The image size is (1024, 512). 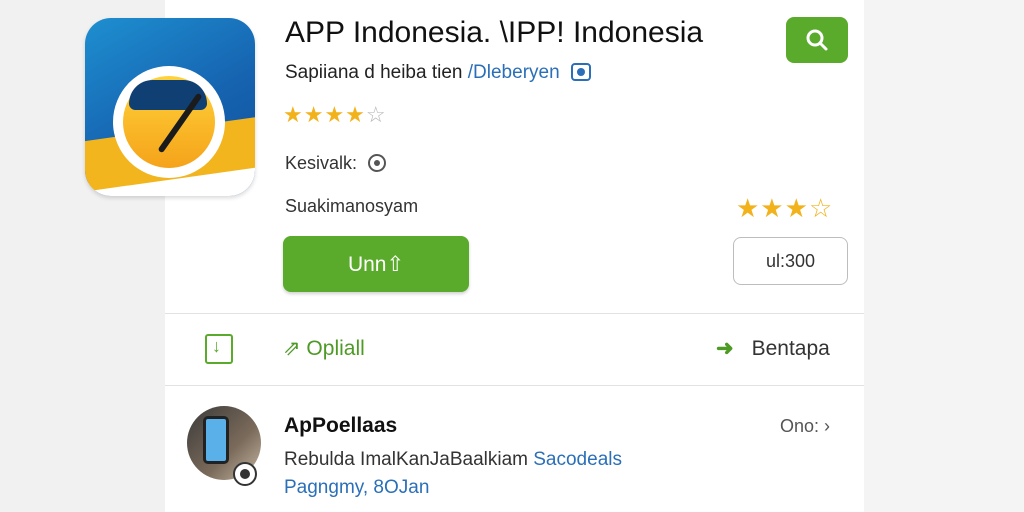 What do you see at coordinates (514, 72) in the screenshot?
I see `developer-link: /Dleberyen` at bounding box center [514, 72].